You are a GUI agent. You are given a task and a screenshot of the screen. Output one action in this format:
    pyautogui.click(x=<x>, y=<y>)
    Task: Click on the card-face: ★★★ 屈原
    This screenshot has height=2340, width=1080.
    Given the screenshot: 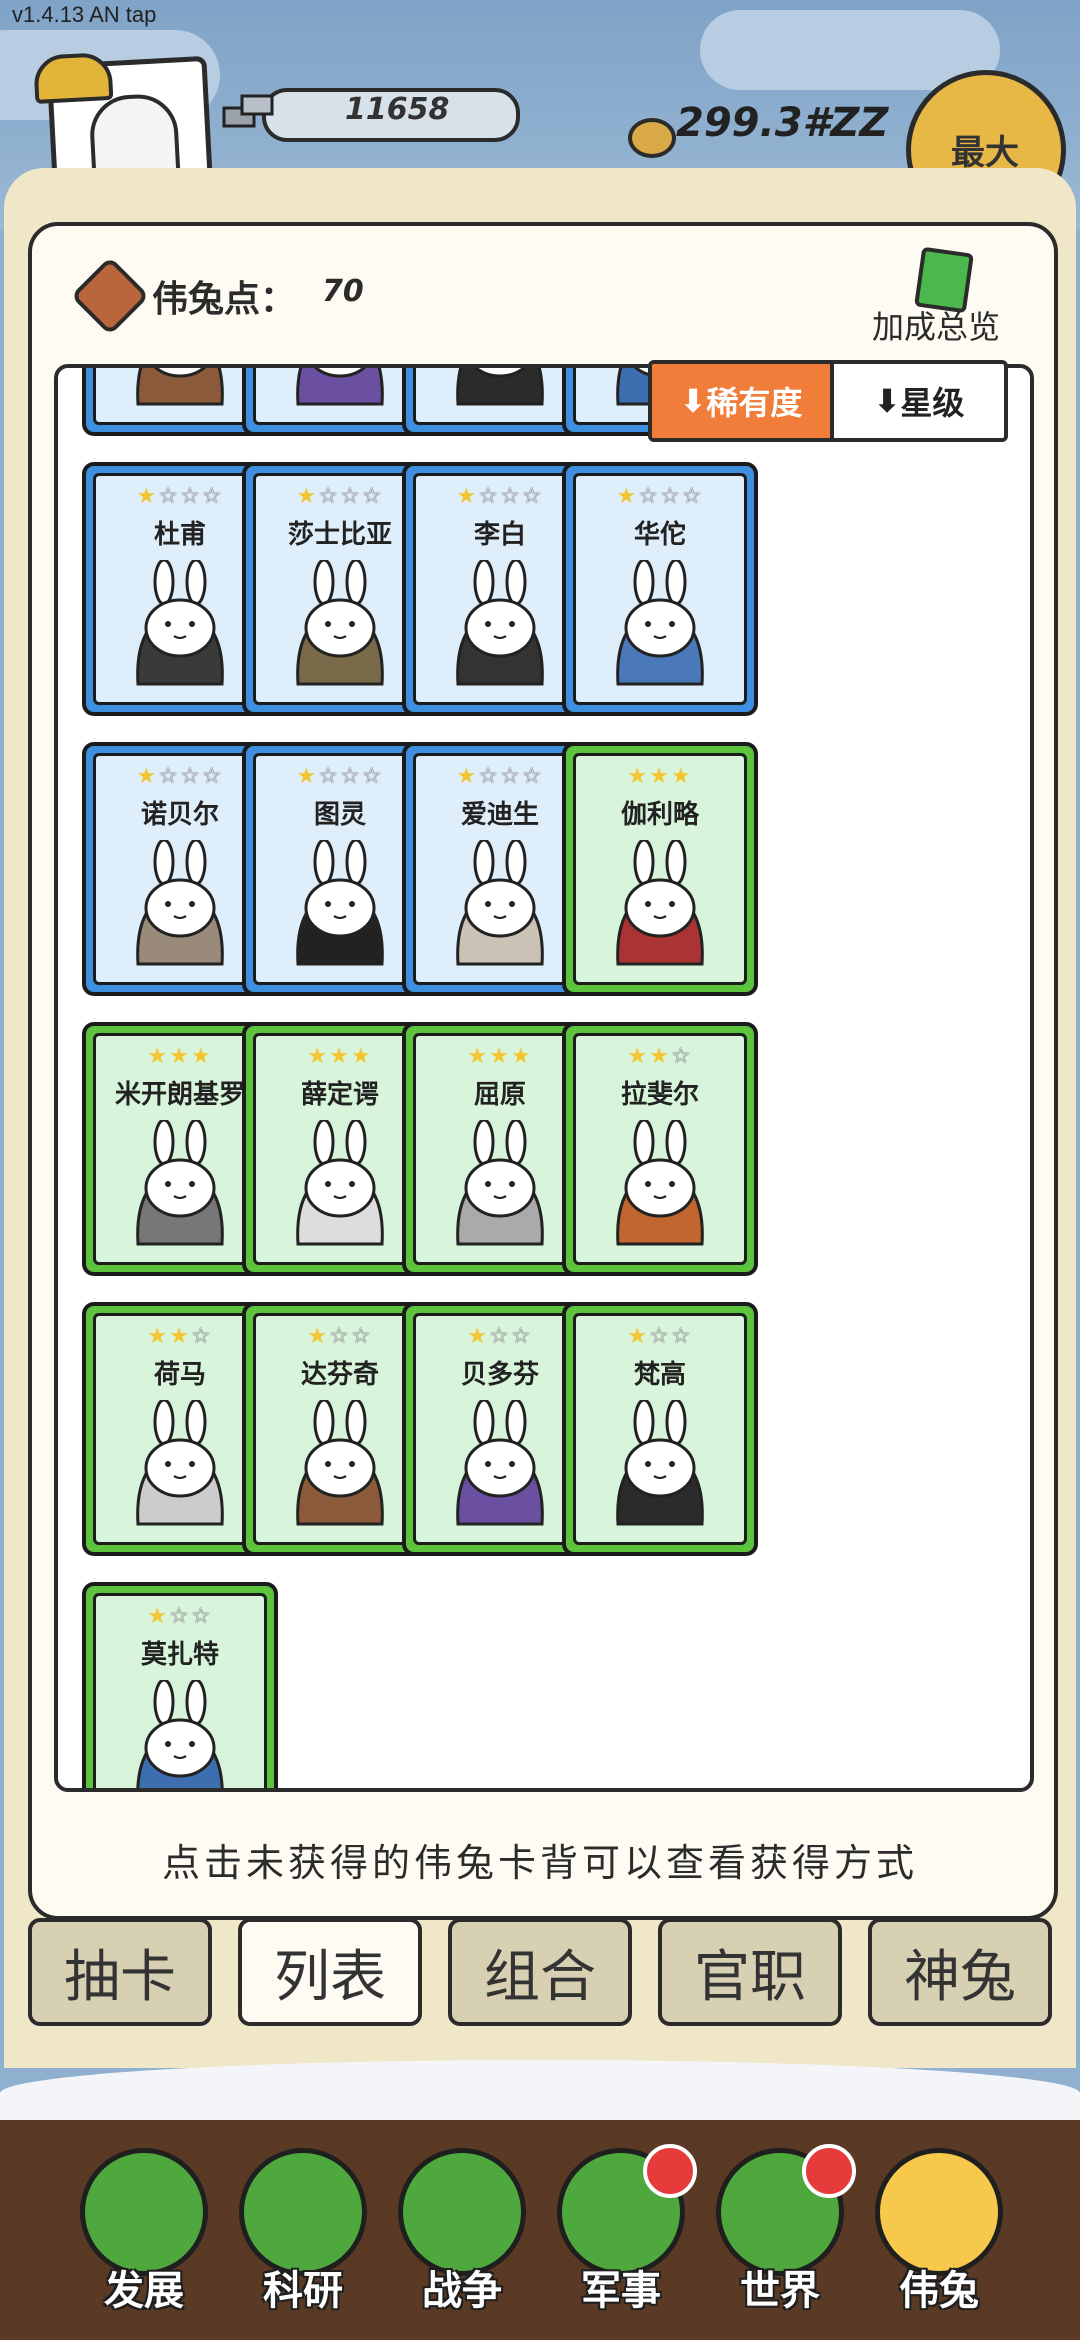 What is the action you would take?
    pyautogui.click(x=500, y=1149)
    